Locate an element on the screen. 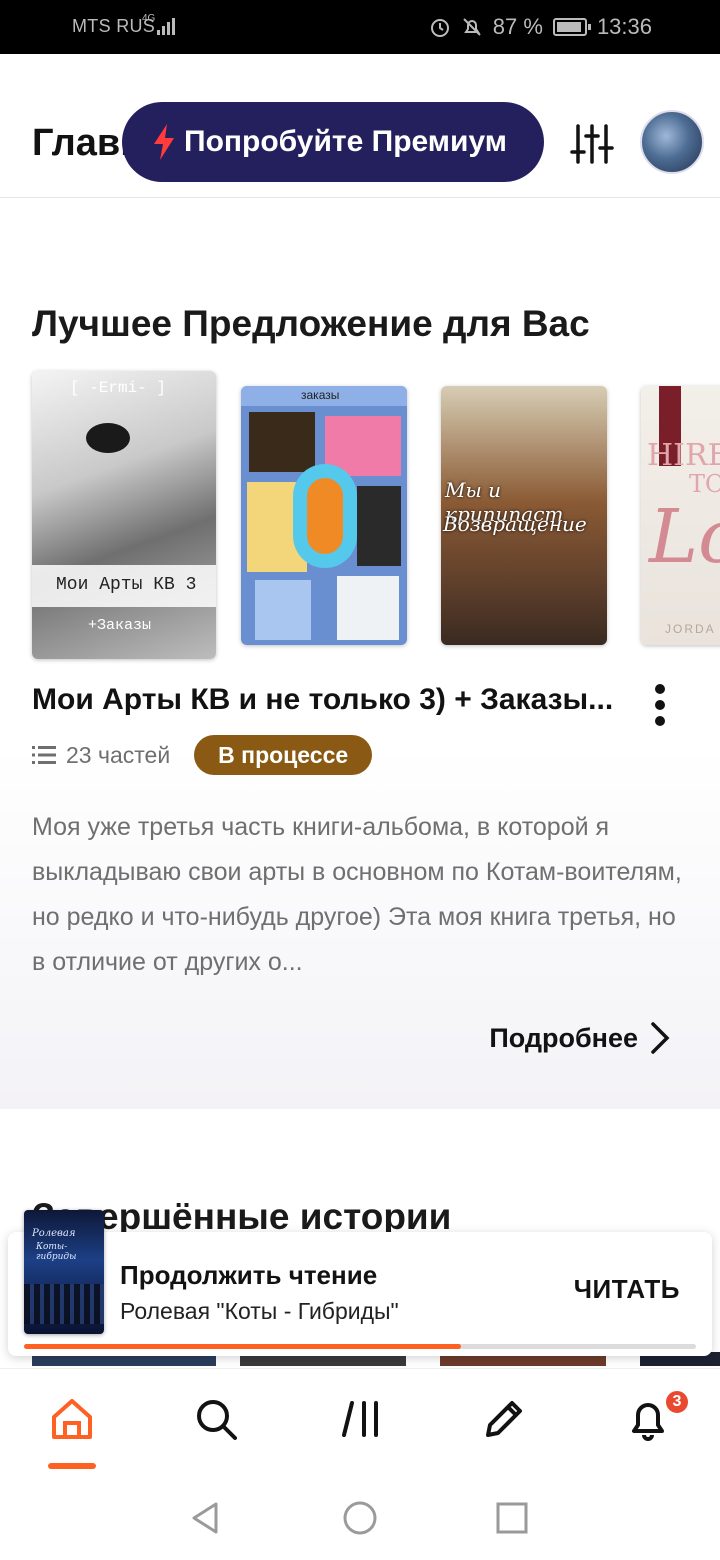 Image resolution: width=720 pixels, height=1560 pixels. cover-art-trees is located at coordinates (64, 1304).